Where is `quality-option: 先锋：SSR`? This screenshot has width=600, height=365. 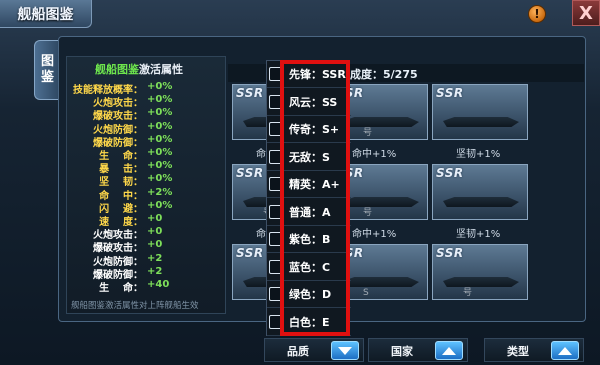 quality-option: 先锋：SSR is located at coordinates (309, 74).